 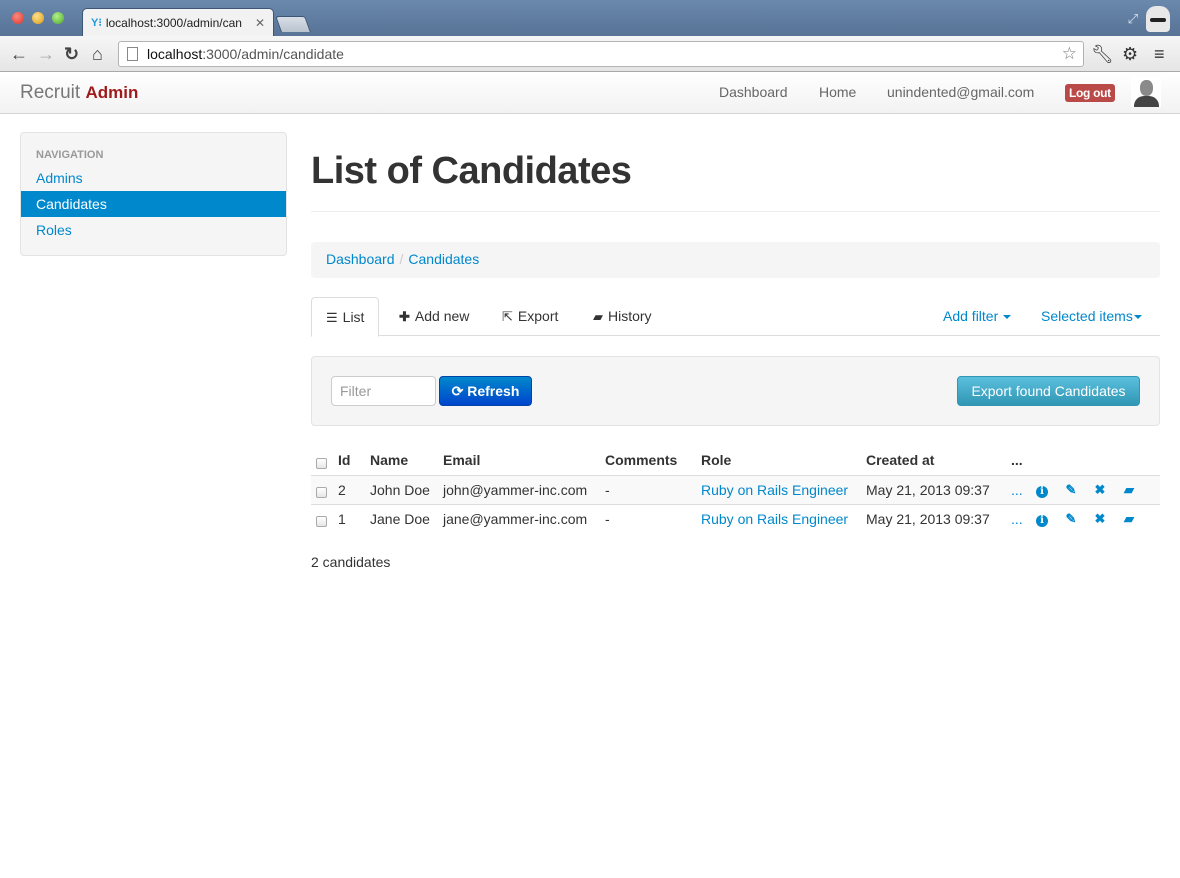 I want to click on col-name: Name, so click(x=402, y=460).